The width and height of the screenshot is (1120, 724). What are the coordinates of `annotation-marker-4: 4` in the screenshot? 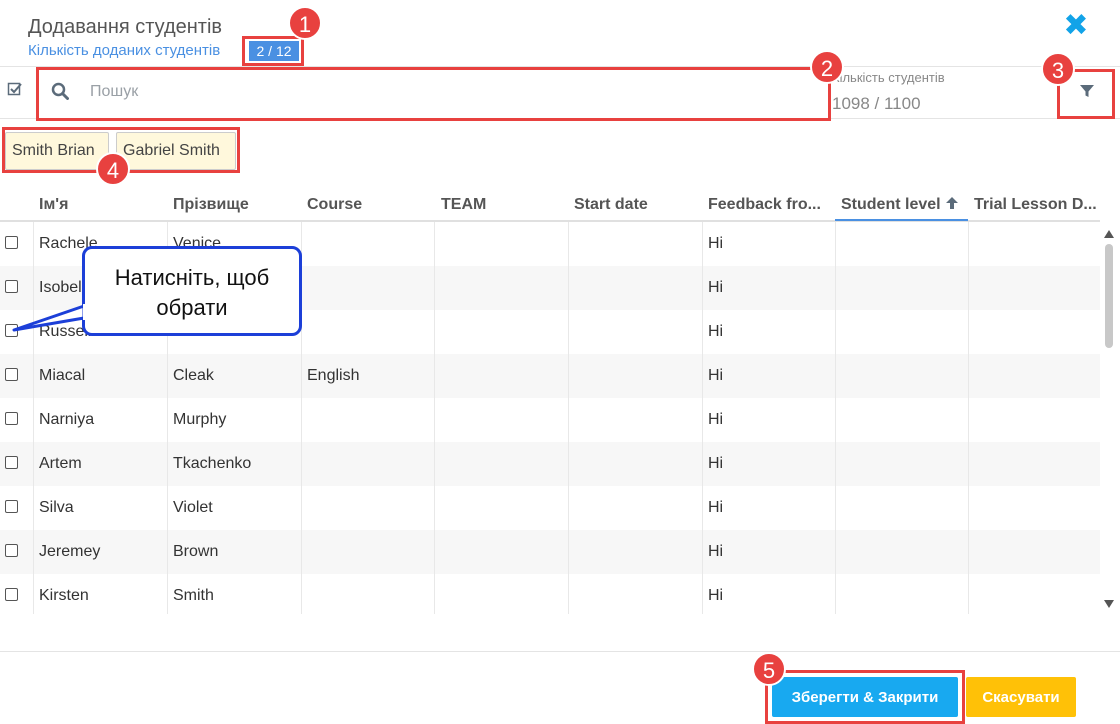 It's located at (113, 169).